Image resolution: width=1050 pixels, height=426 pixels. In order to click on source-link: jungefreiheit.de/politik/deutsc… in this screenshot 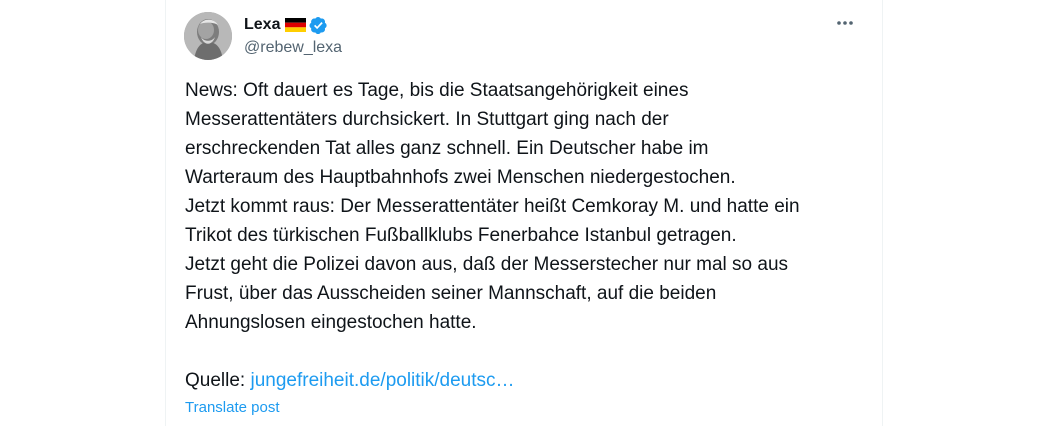, I will do `click(382, 380)`.